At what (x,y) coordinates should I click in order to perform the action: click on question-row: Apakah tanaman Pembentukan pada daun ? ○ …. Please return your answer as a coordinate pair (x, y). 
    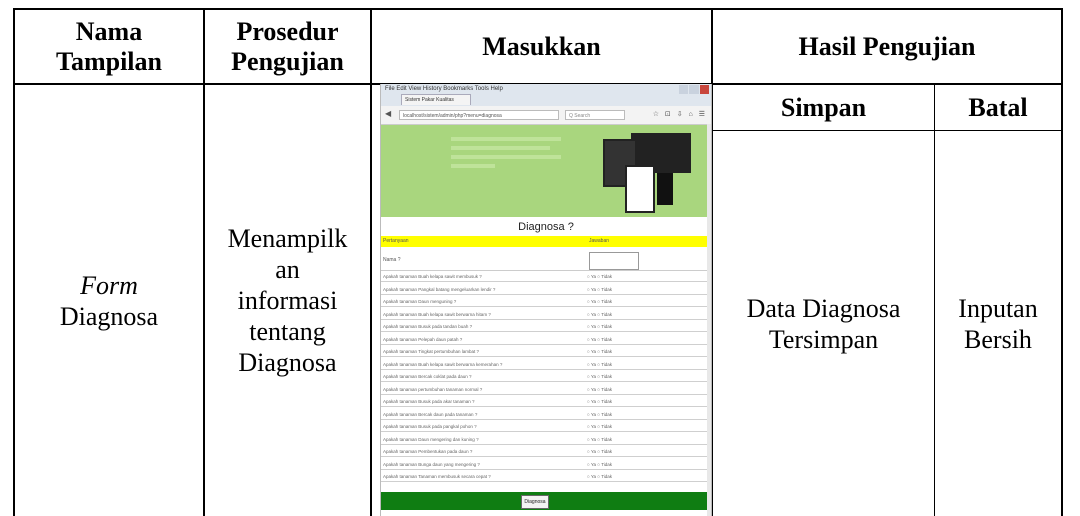
    Looking at the image, I should click on (546, 452).